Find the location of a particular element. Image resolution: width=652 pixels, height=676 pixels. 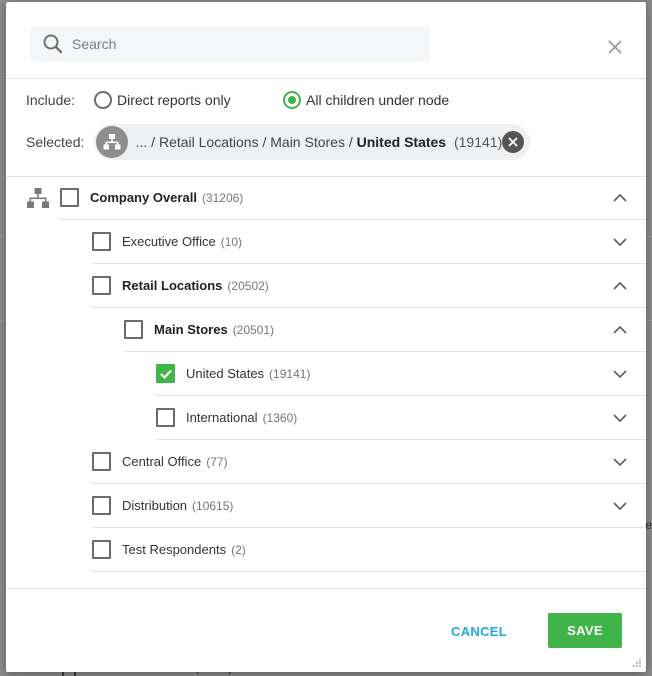

tree-node-count: (77) is located at coordinates (217, 461).